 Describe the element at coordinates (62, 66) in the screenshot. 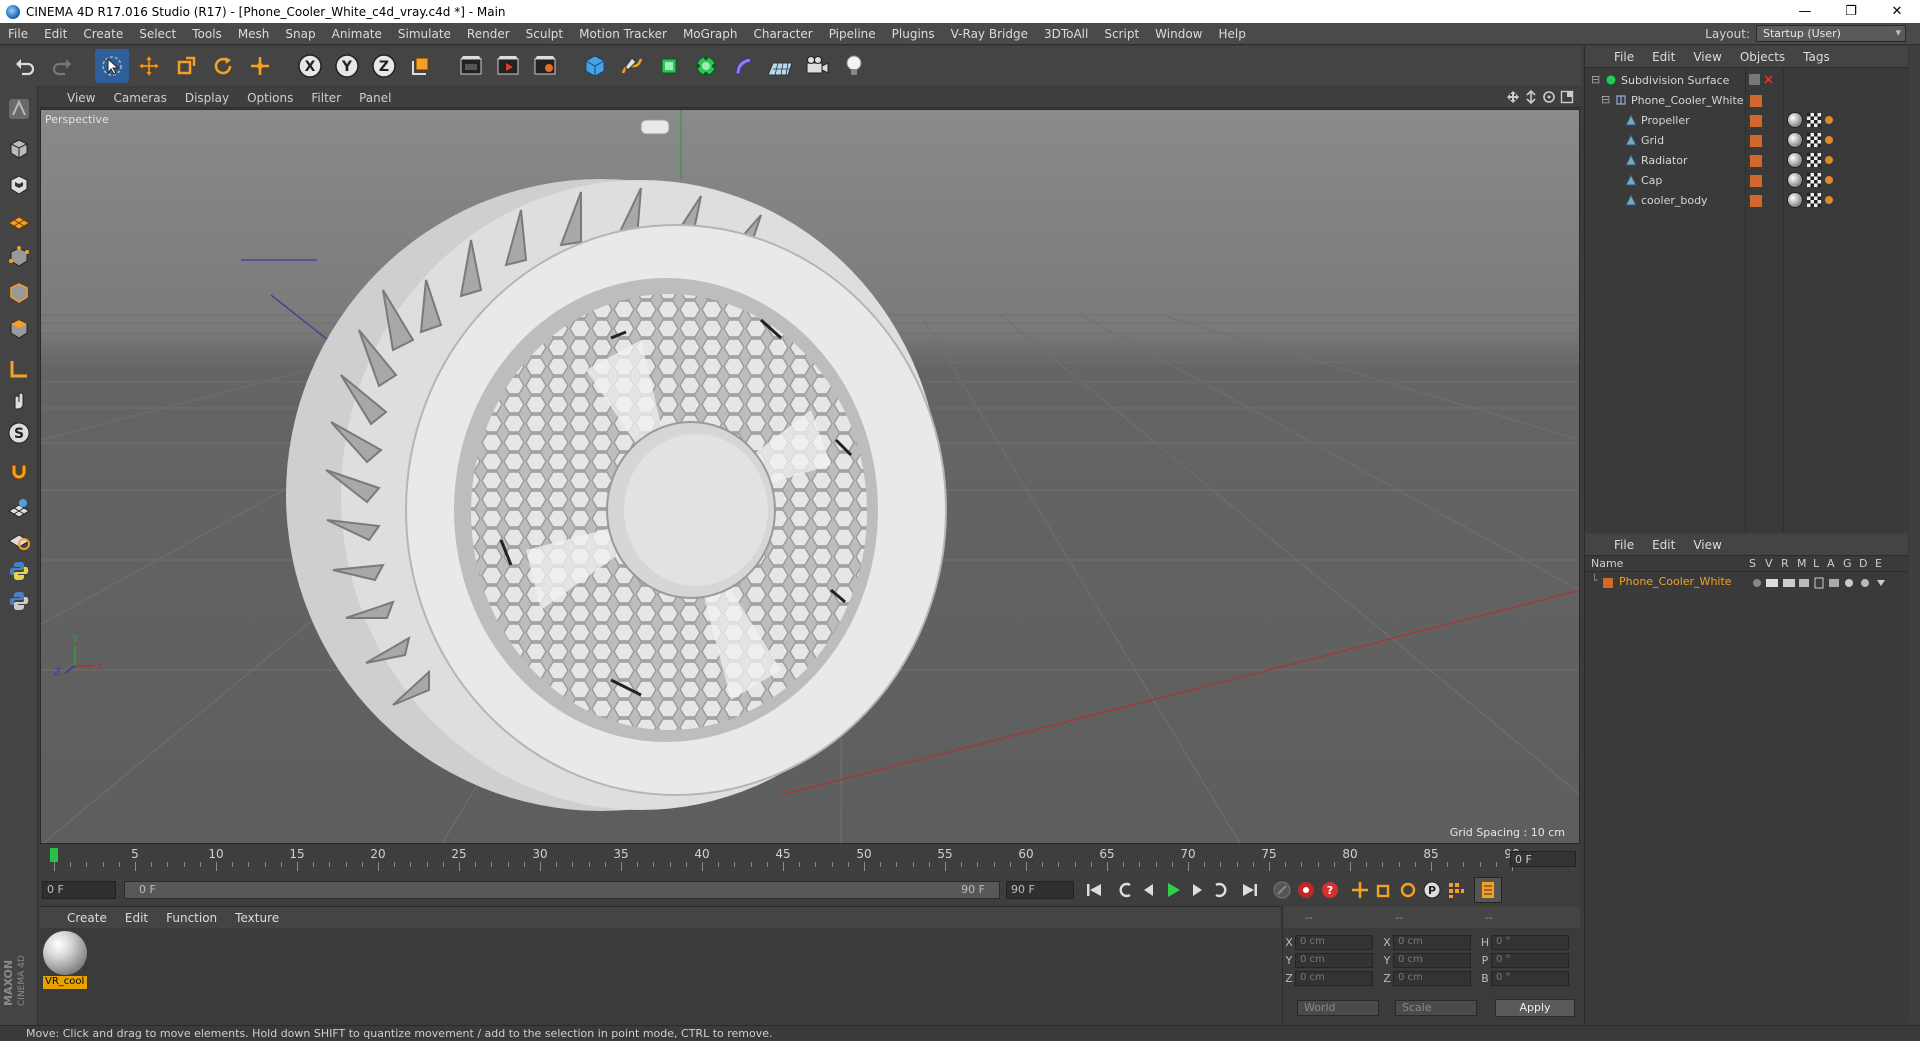

I see `redo-icon` at that location.